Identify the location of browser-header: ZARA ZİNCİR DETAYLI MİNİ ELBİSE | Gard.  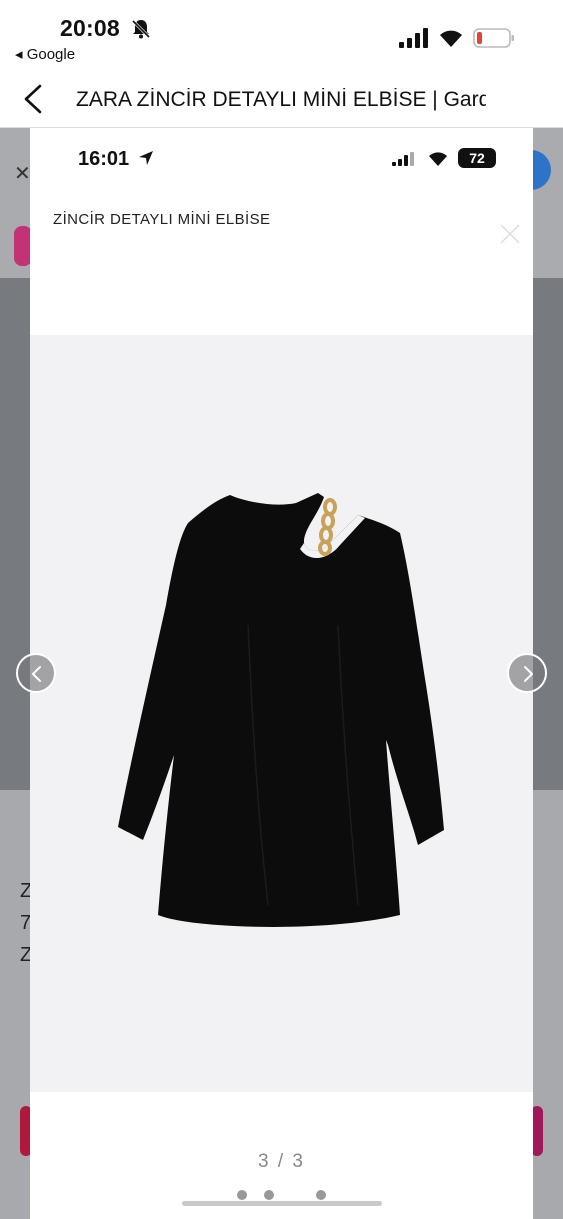
(281, 99).